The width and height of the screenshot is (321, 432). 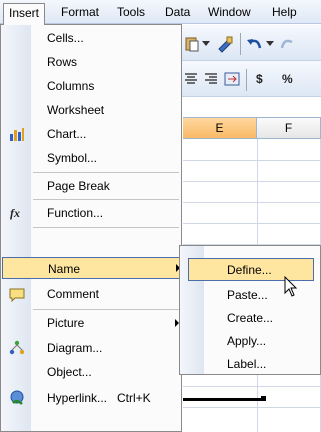 What do you see at coordinates (160, 12) in the screenshot?
I see `menu-bar: Insert Format Tools Data Window Help` at bounding box center [160, 12].